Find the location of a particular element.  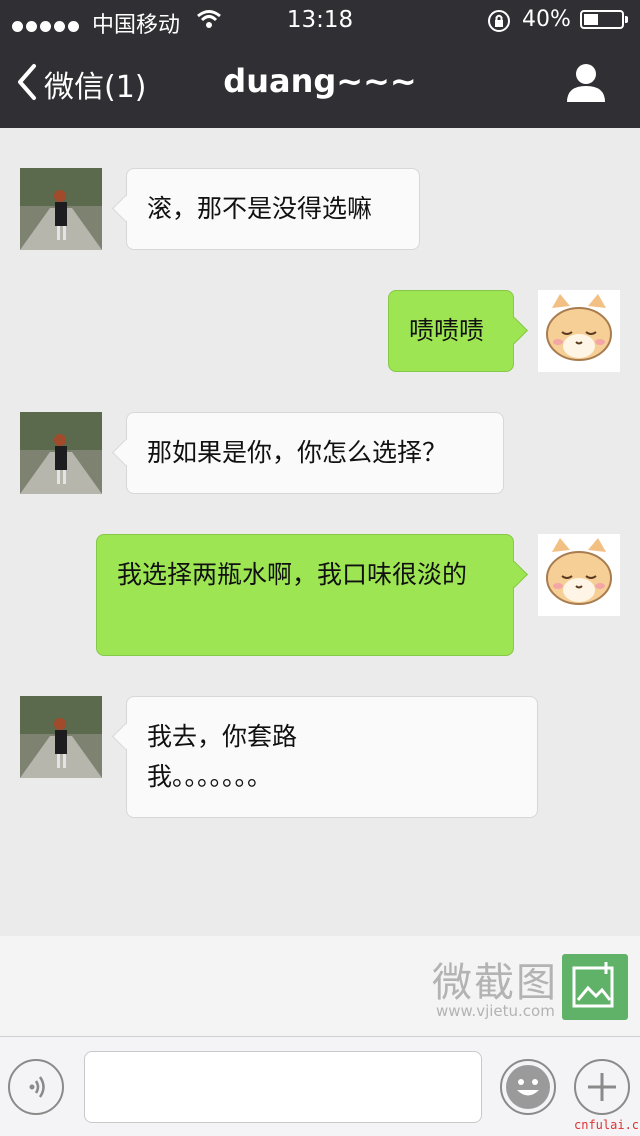

voice-input-button is located at coordinates (36, 1087).